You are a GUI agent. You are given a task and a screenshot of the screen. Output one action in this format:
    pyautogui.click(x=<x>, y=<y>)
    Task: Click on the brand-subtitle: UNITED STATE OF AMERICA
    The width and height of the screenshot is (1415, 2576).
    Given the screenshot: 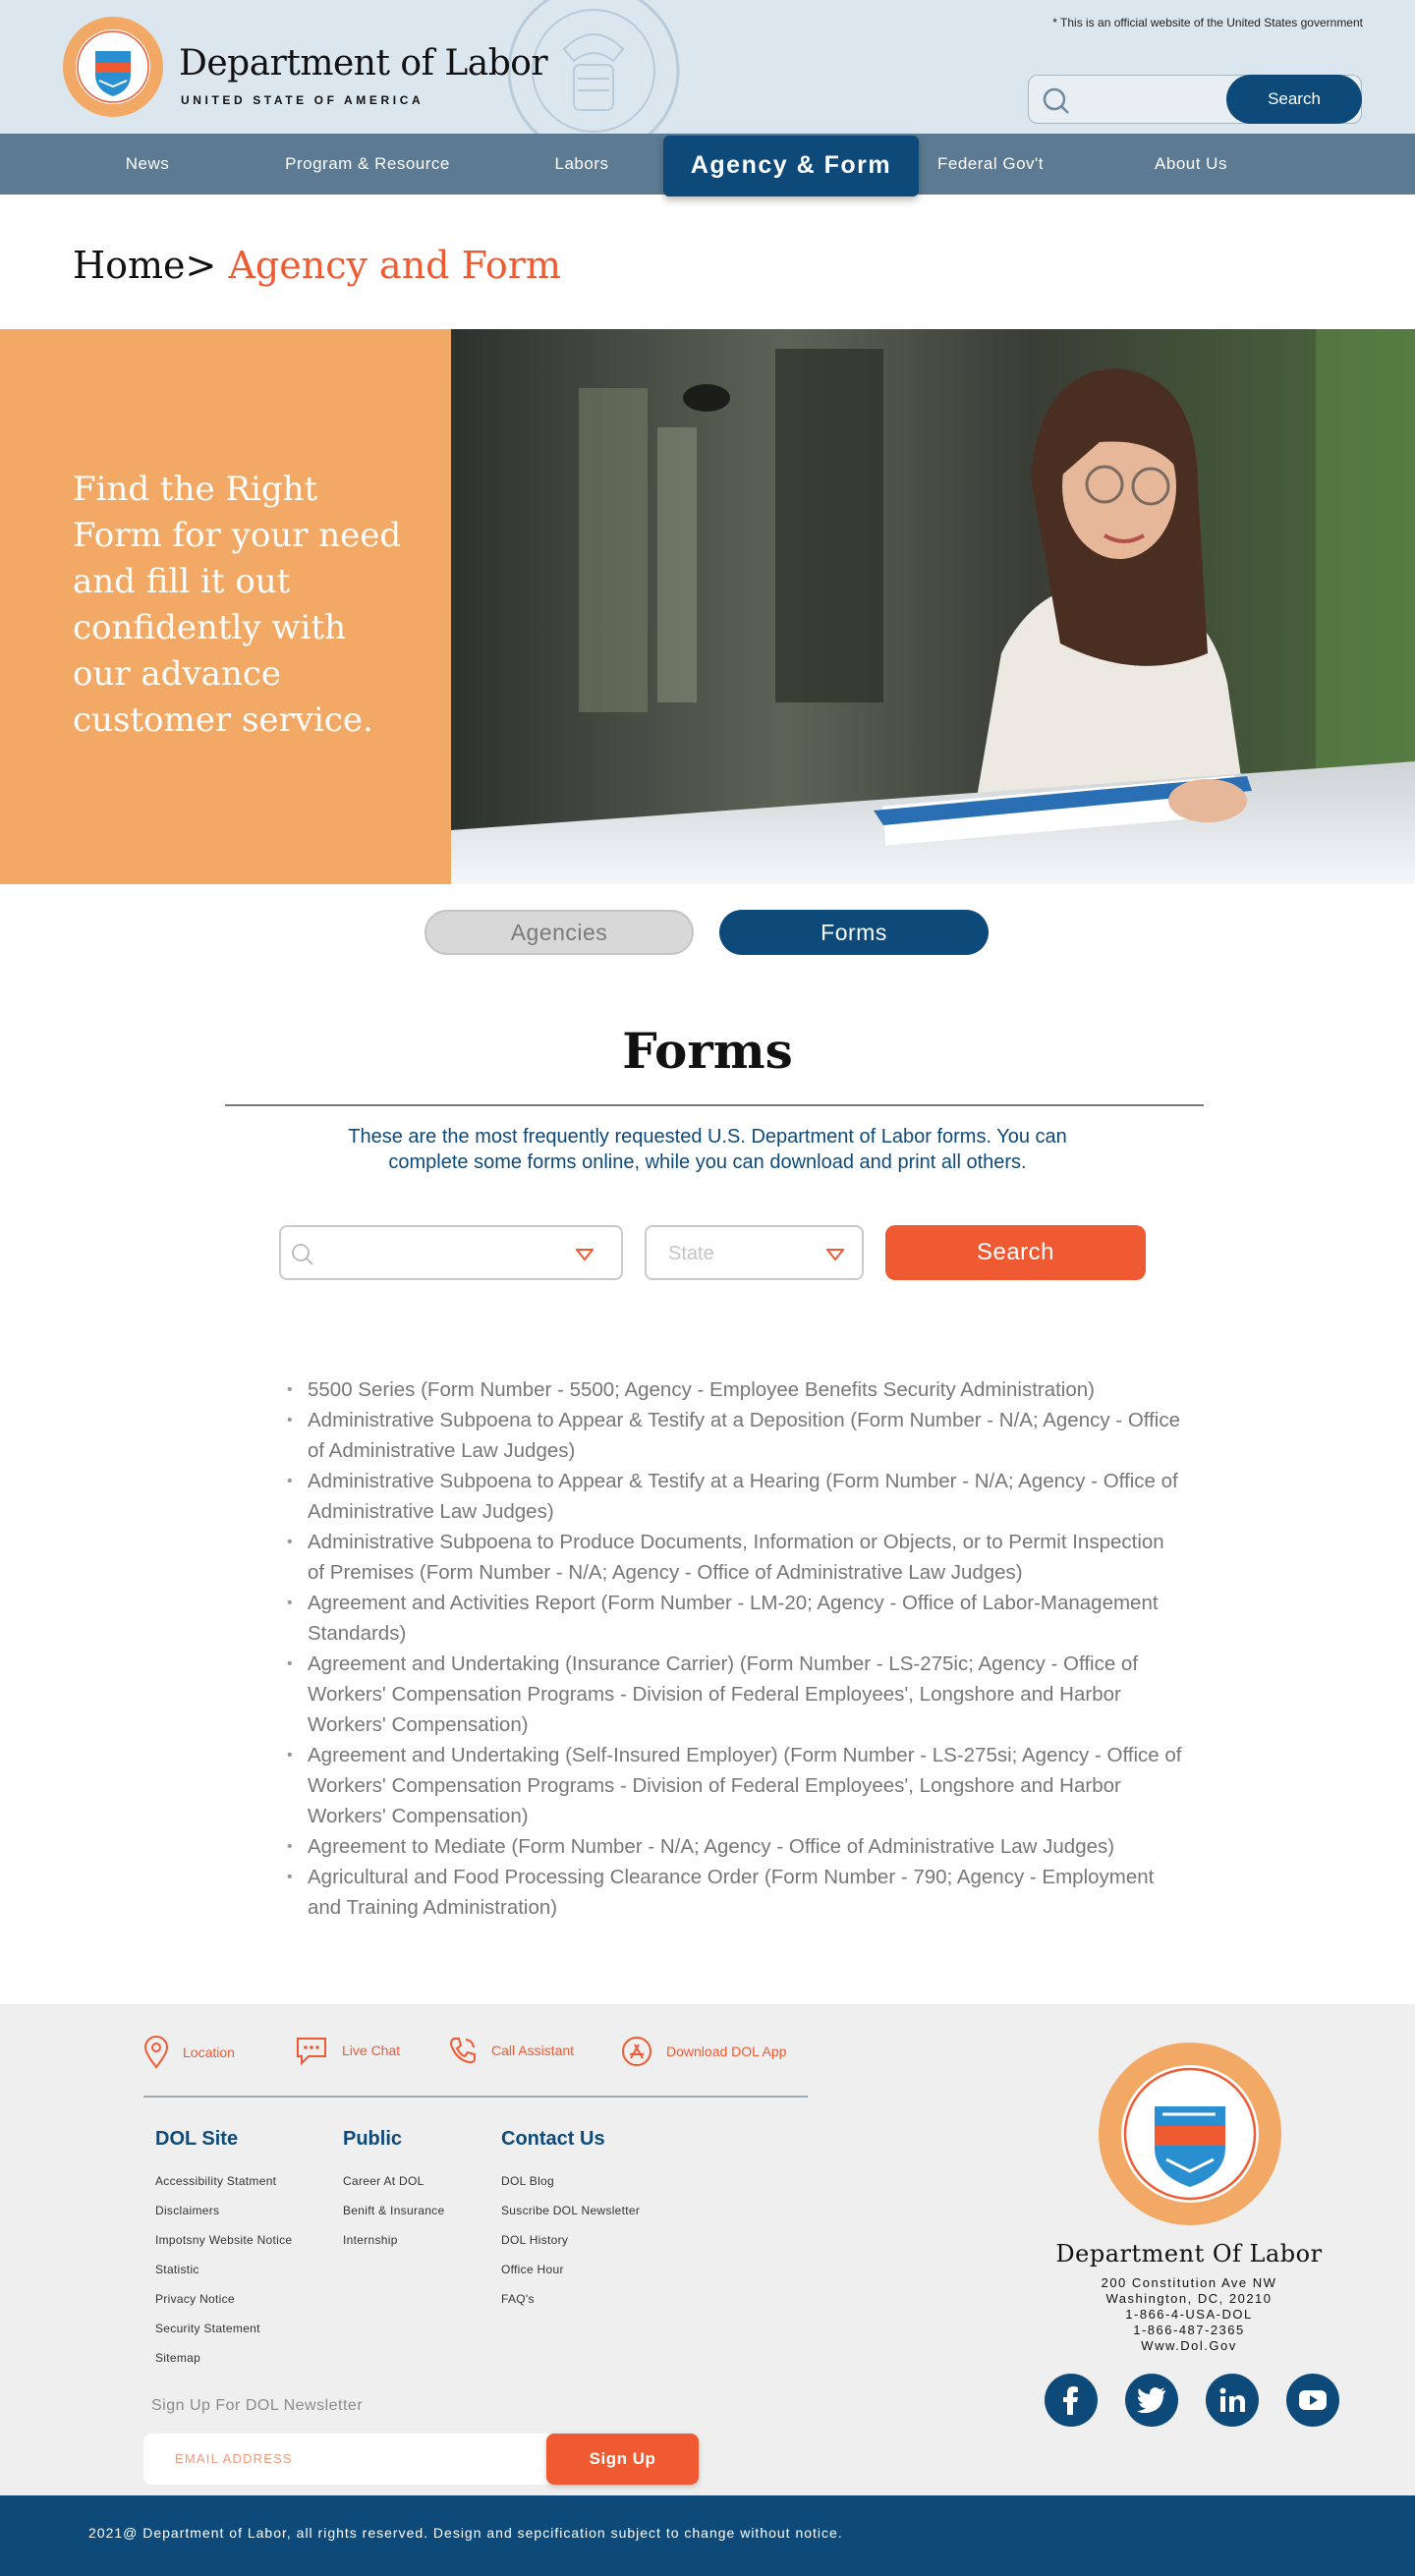 What is the action you would take?
    pyautogui.click(x=302, y=100)
    